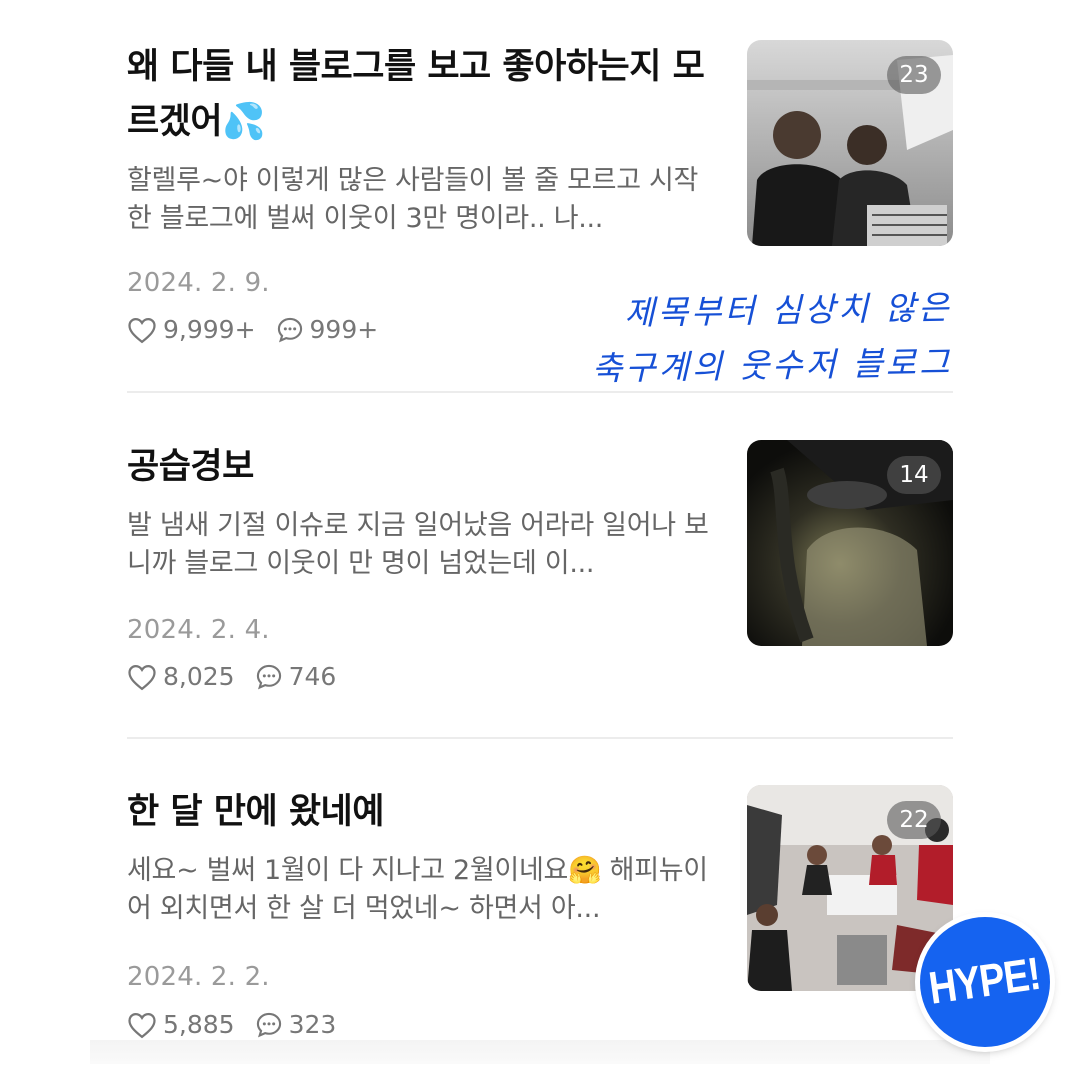 Image resolution: width=1080 pixels, height=1080 pixels. I want to click on post-date: 2024. 2. 2., so click(198, 977).